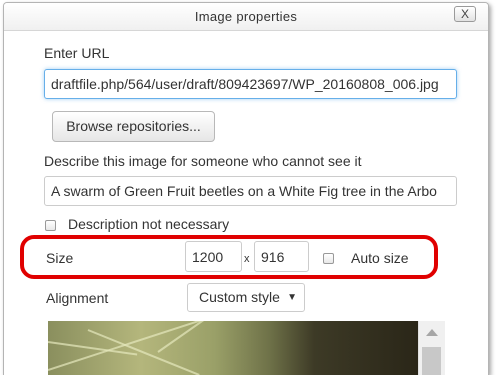 The height and width of the screenshot is (375, 500). Describe the element at coordinates (328, 258) in the screenshot. I see `auto-size-checkbox` at that location.